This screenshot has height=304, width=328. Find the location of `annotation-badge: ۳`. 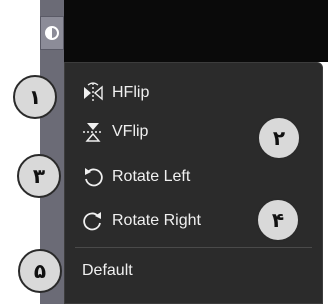

annotation-badge: ۳ is located at coordinates (39, 176).